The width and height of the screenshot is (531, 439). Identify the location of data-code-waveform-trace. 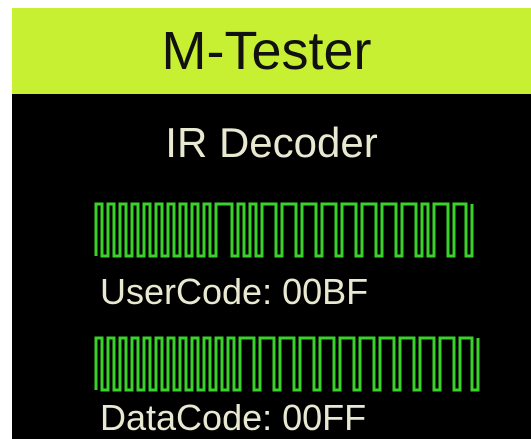
(287, 364).